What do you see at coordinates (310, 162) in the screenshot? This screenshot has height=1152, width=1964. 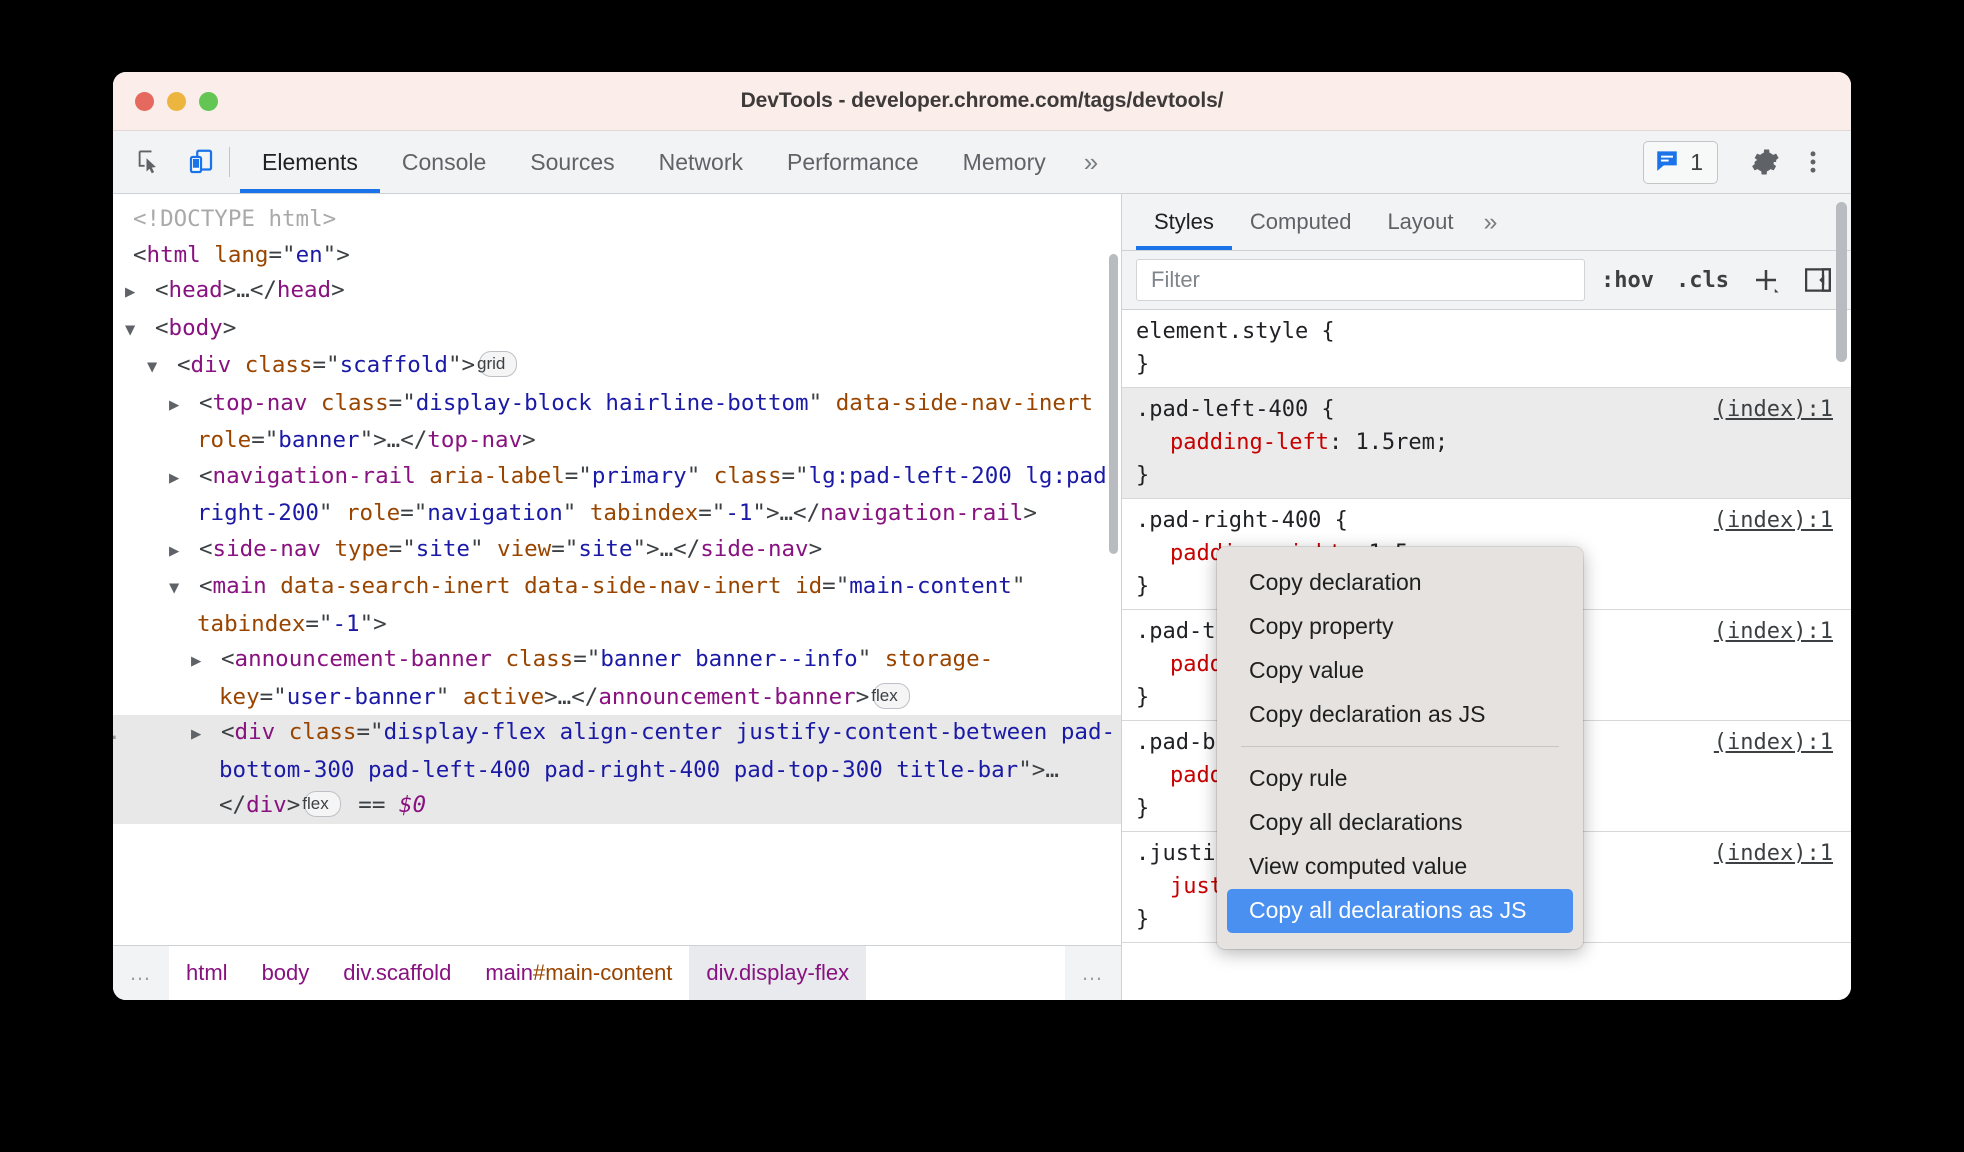 I see `tab-elements: Elements` at bounding box center [310, 162].